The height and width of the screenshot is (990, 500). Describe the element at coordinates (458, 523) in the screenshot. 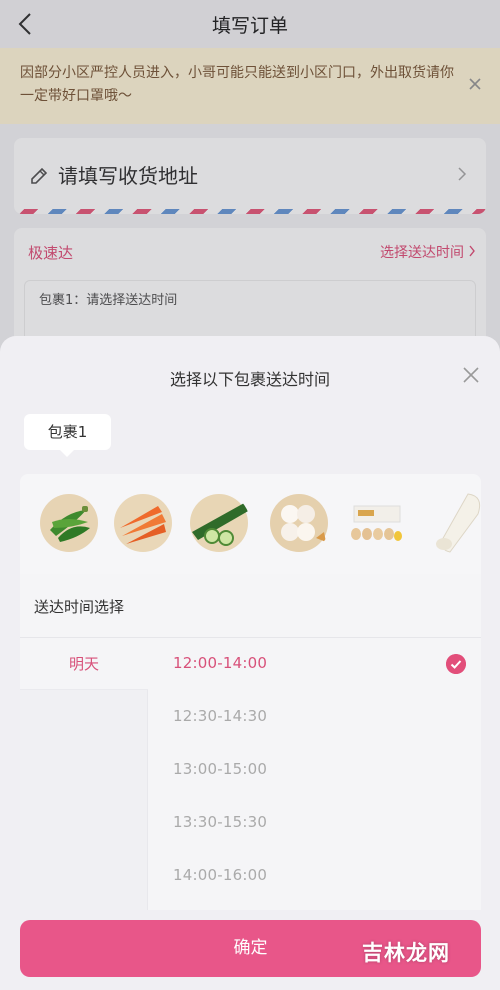

I see `white-radish-image` at that location.